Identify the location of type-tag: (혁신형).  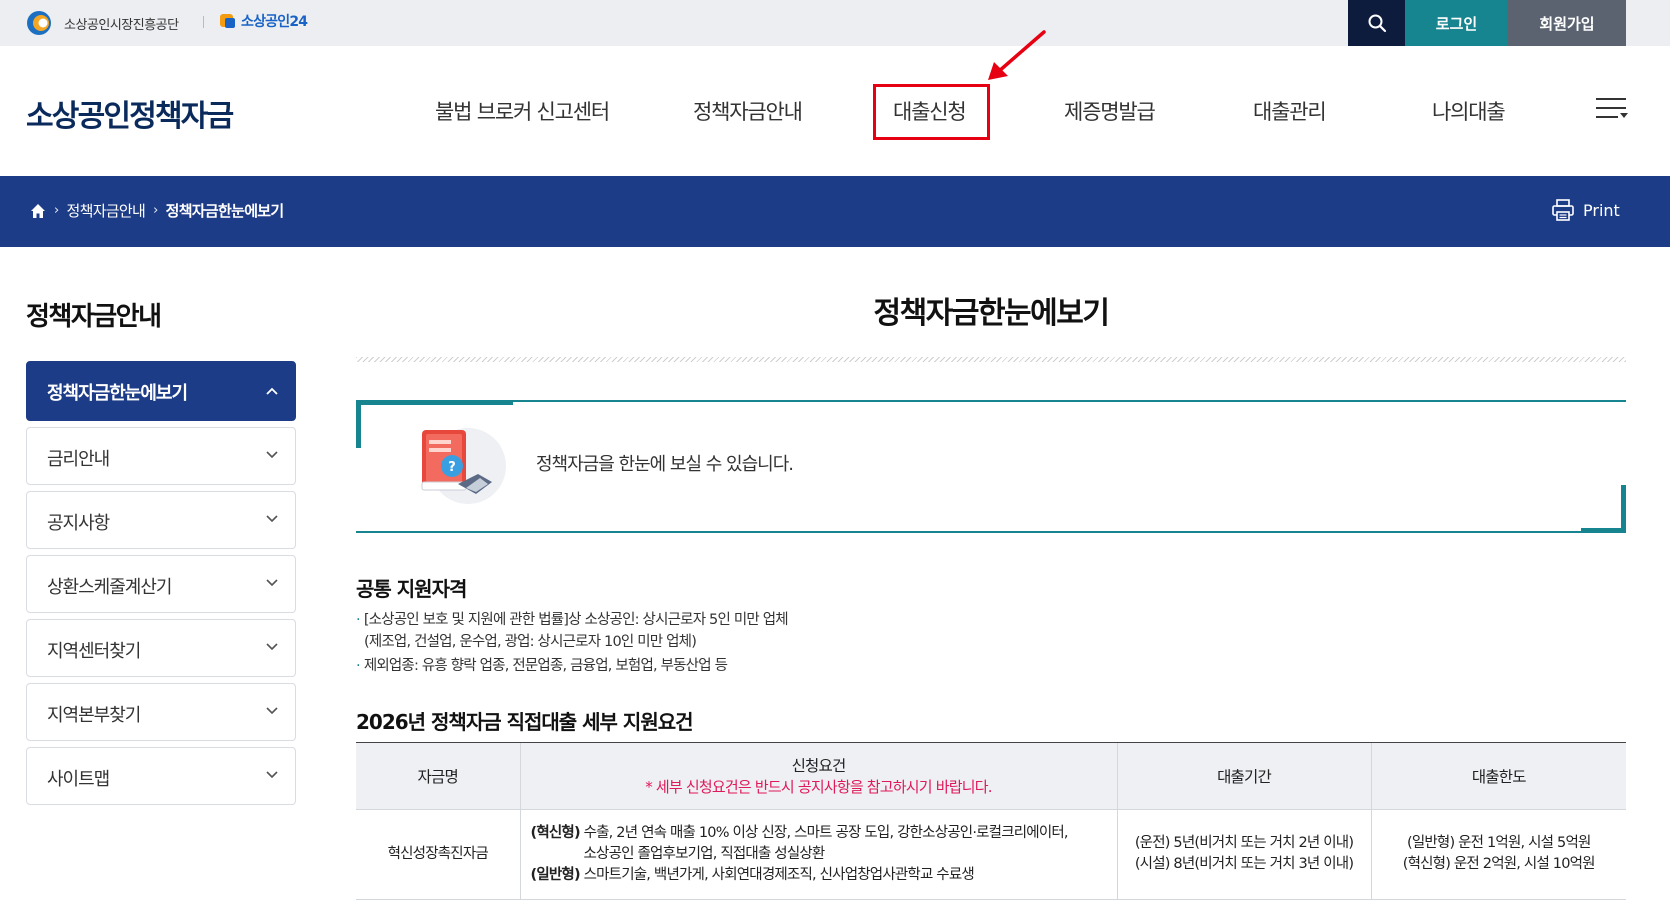
(555, 832).